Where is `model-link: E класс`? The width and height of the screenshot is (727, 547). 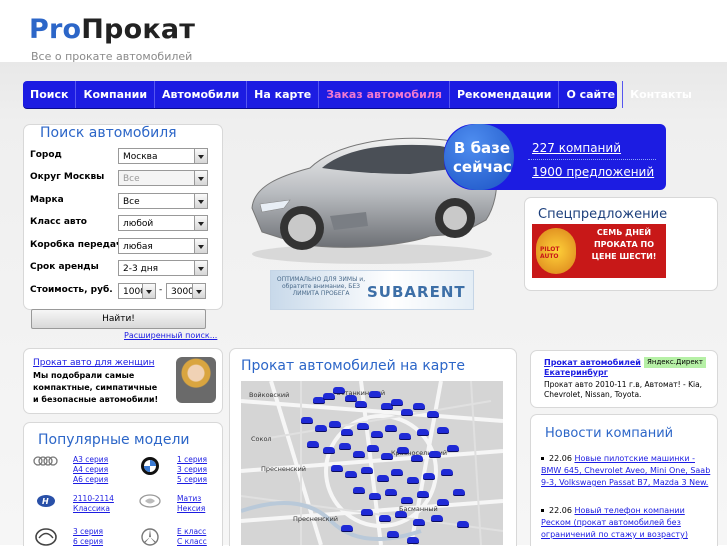 model-link: E класс is located at coordinates (192, 532).